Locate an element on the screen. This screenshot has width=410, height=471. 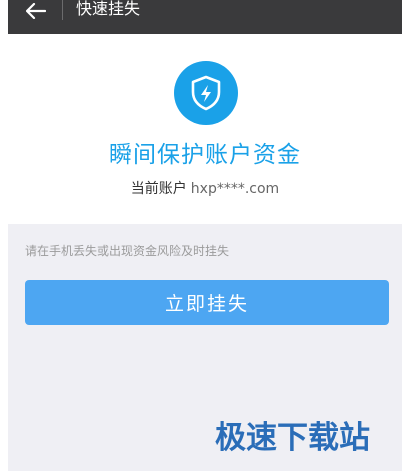
shield-badge is located at coordinates (206, 93).